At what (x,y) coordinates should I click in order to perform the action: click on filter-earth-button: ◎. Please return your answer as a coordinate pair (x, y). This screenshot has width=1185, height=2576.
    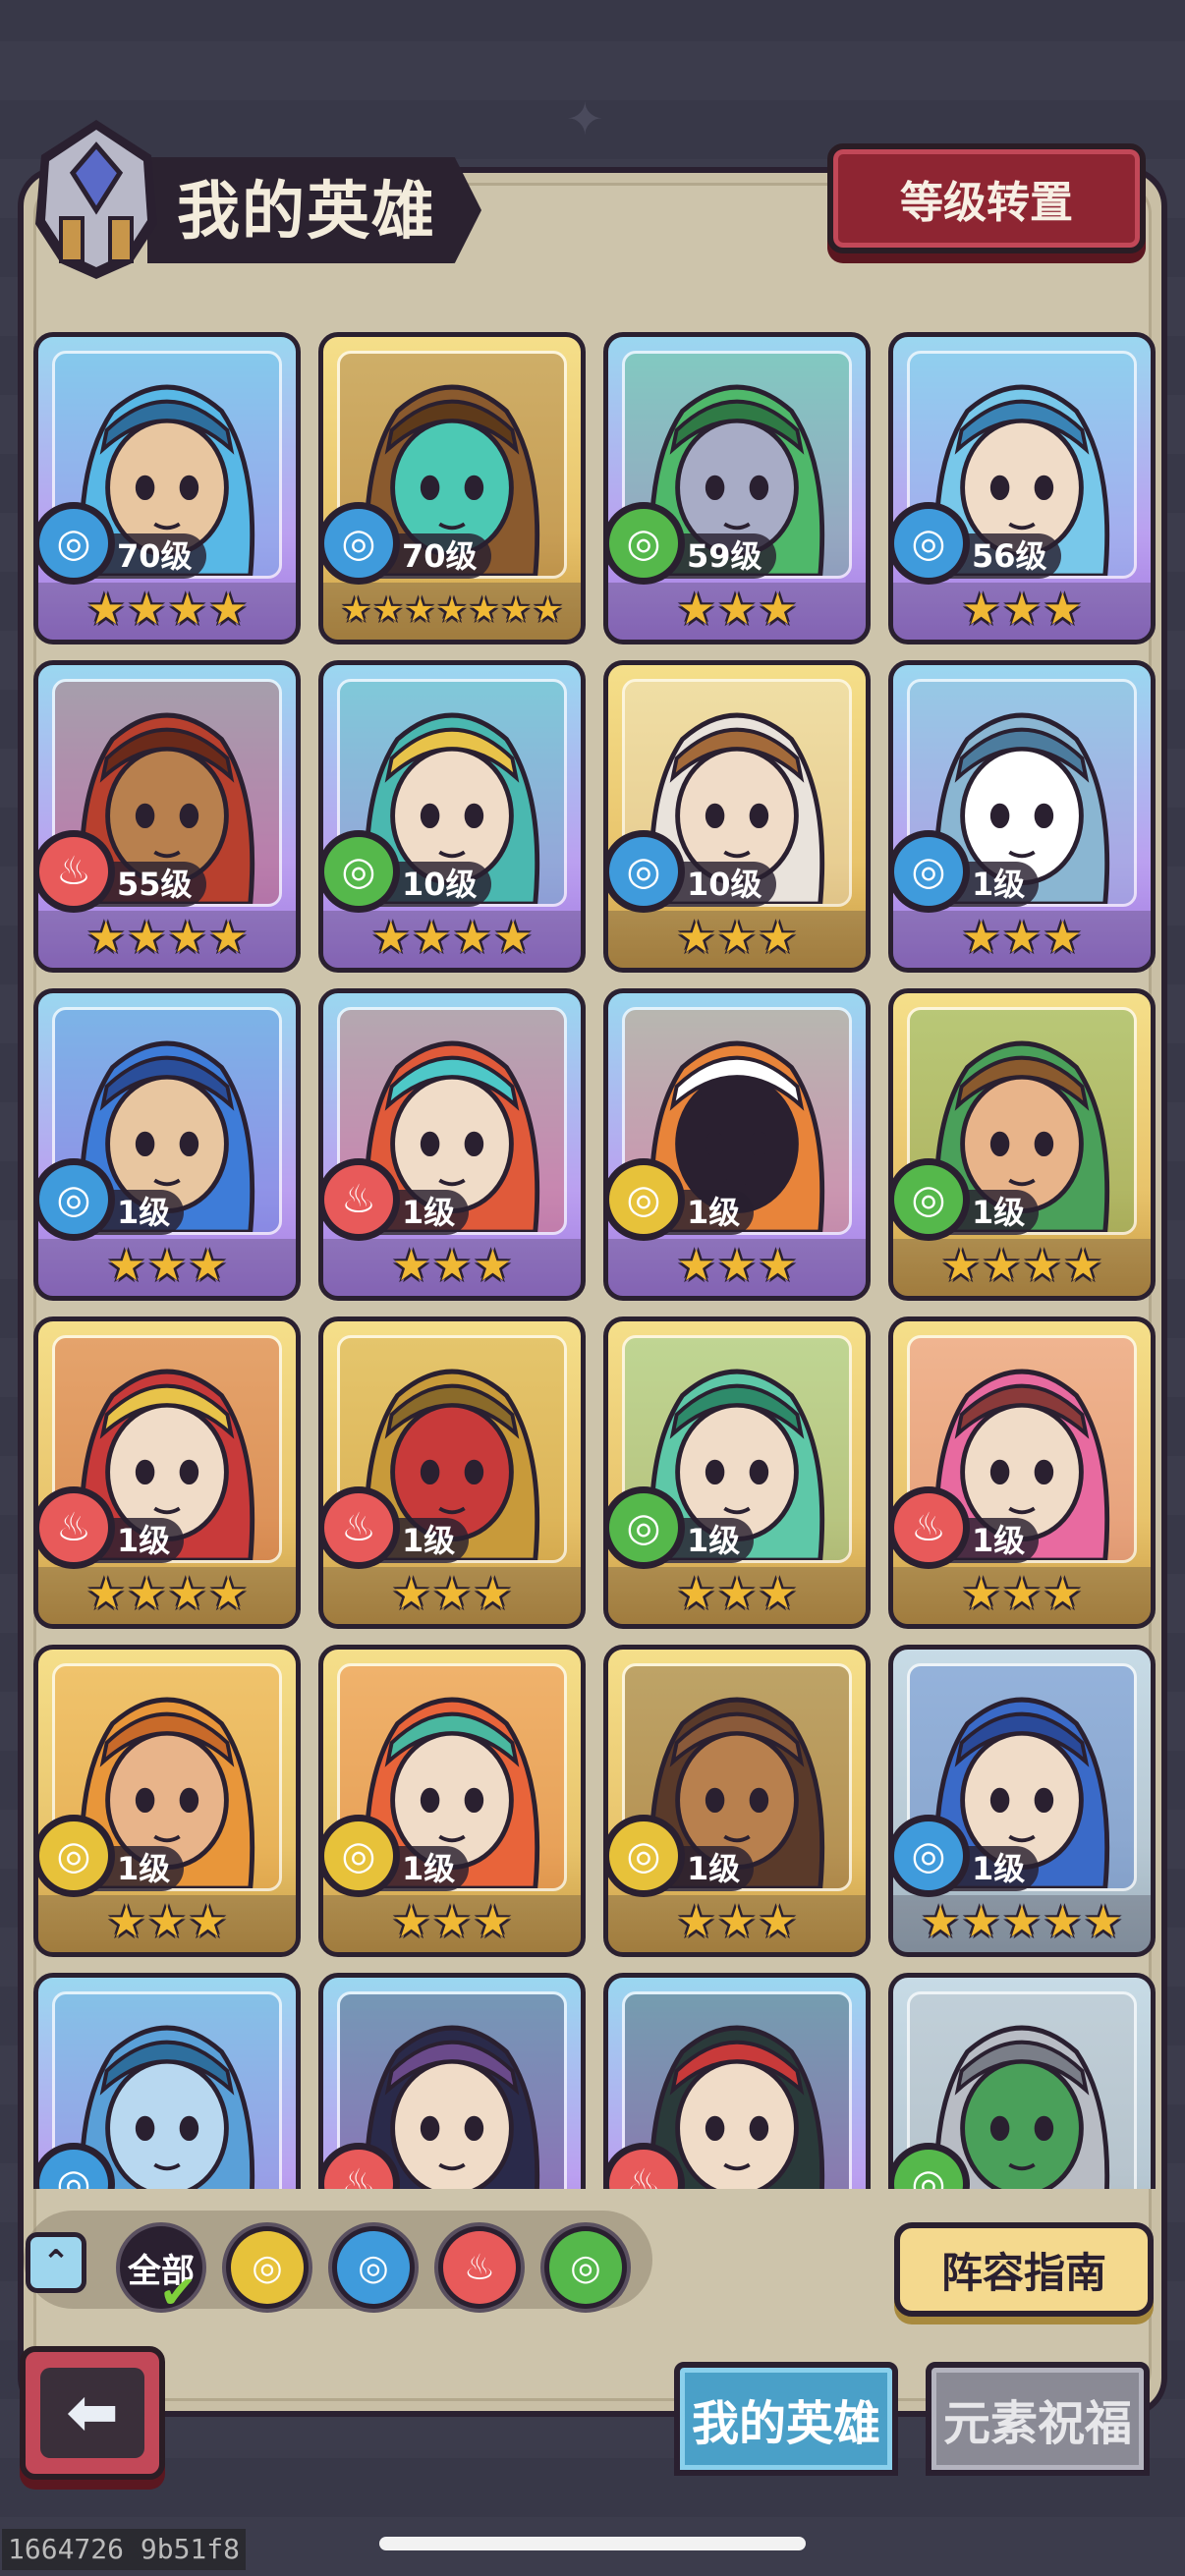
    Looking at the image, I should click on (267, 2267).